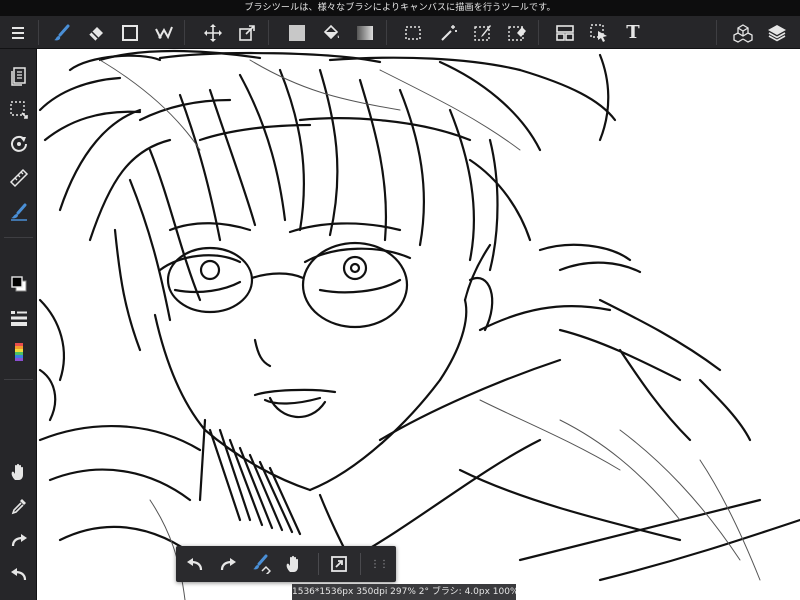 The width and height of the screenshot is (800, 600). I want to click on color-picker-icon, so click(18, 352).